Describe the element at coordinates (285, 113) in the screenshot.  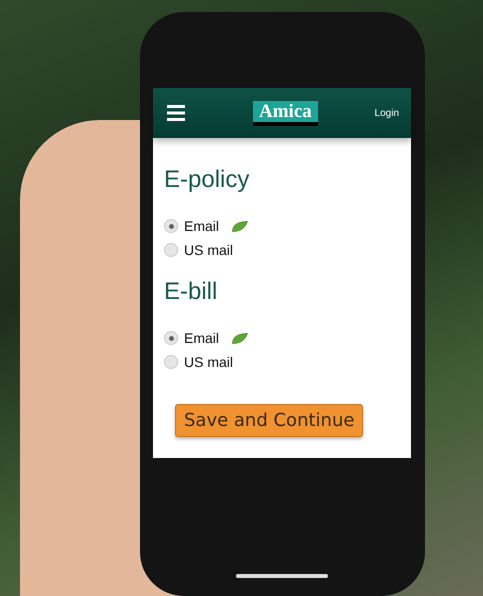
I see `logo: Amica` at that location.